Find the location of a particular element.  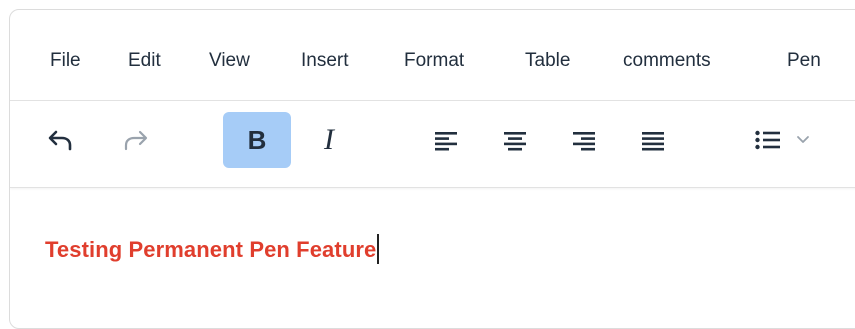

menu-insert: Insert is located at coordinates (325, 61).